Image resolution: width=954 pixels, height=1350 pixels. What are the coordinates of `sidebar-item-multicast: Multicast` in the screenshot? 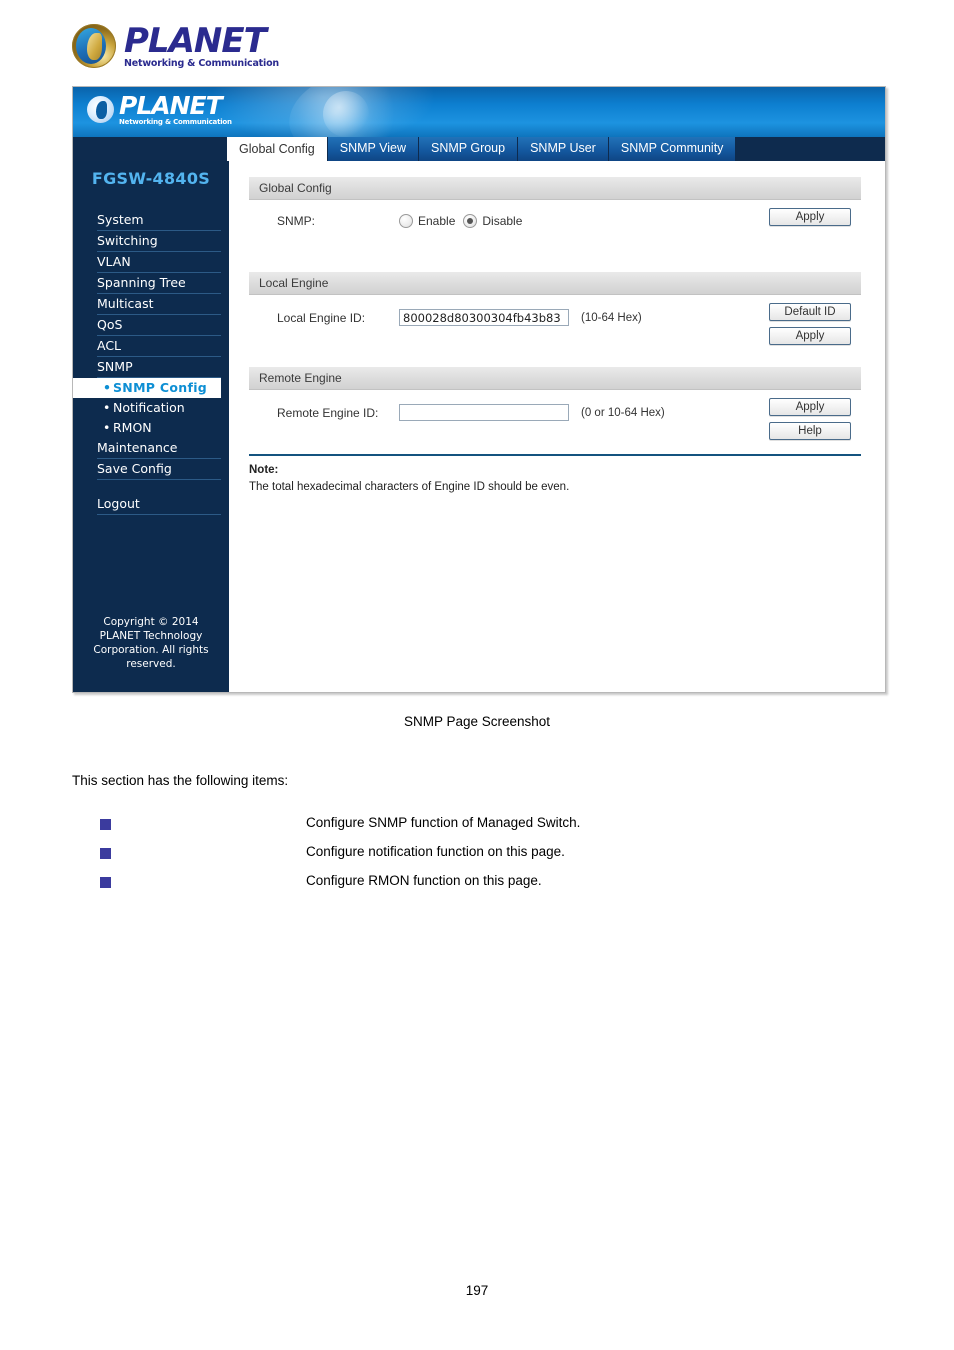 It's located at (159, 304).